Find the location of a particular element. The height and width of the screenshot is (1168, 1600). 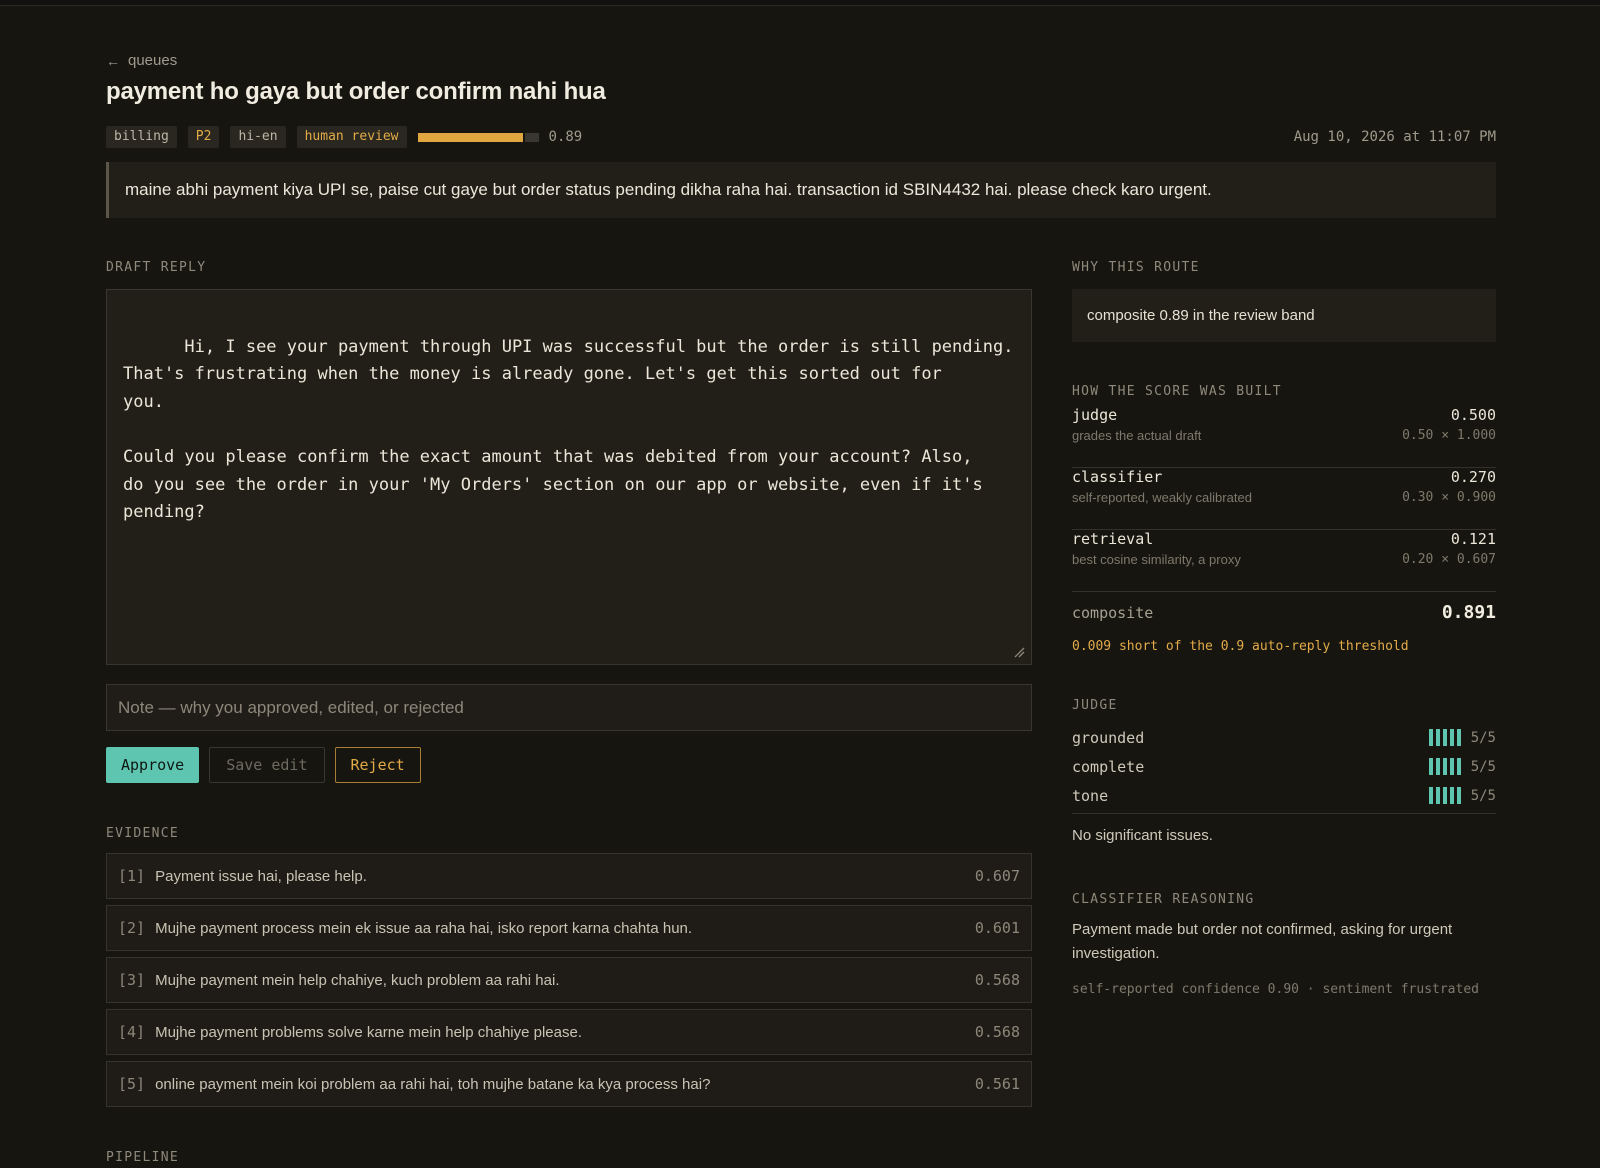

back-link: ← queues is located at coordinates (141, 60).